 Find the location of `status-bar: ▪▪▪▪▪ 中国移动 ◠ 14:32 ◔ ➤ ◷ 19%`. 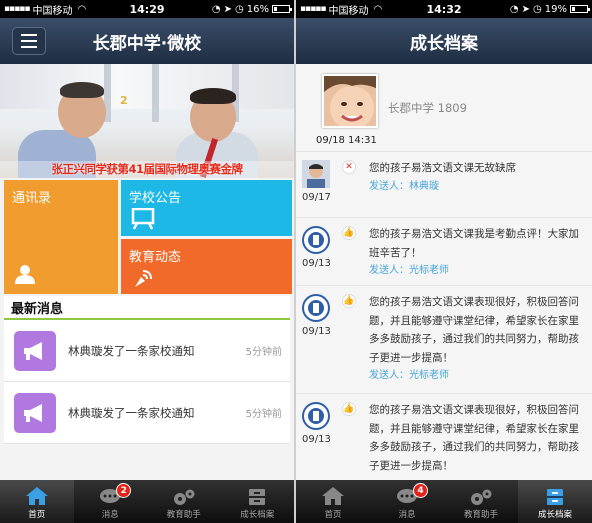

status-bar: ▪▪▪▪▪ 中国移动 ◠ 14:32 ◔ ➤ ◷ 19% is located at coordinates (444, 9).